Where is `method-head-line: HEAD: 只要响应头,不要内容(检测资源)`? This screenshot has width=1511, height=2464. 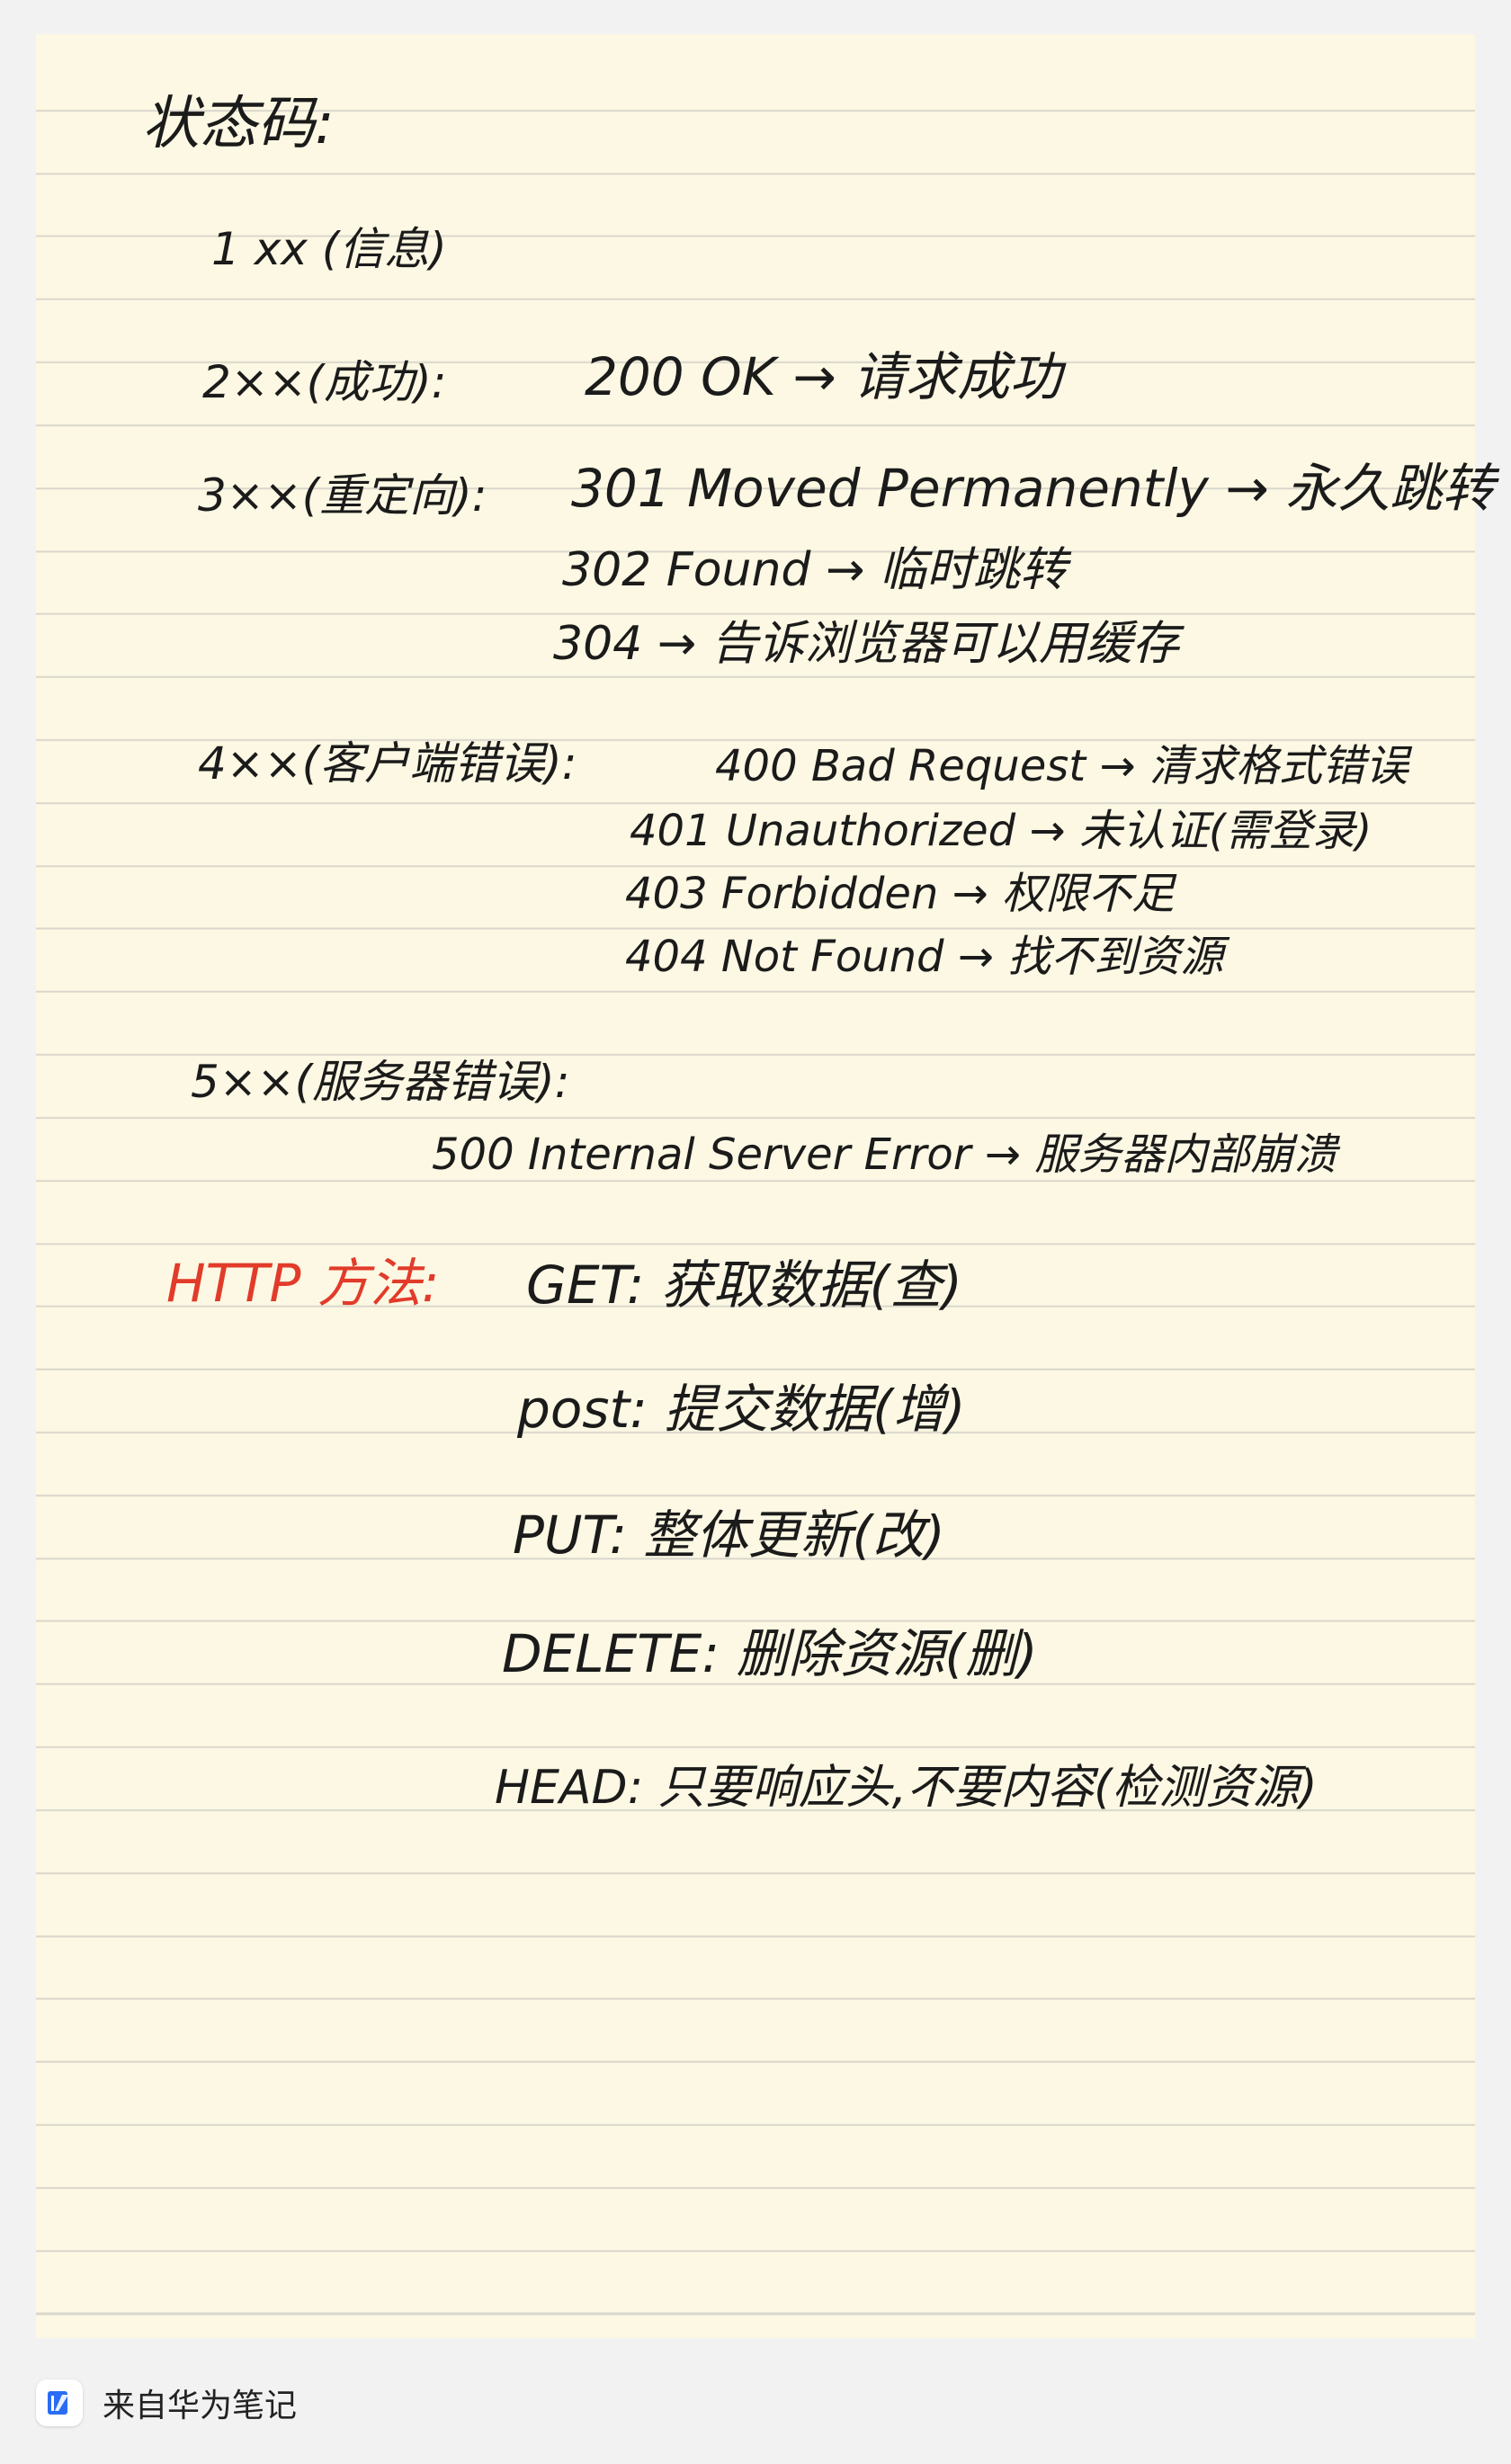 method-head-line: HEAD: 只要响应头,不要内容(检测资源) is located at coordinates (906, 1788).